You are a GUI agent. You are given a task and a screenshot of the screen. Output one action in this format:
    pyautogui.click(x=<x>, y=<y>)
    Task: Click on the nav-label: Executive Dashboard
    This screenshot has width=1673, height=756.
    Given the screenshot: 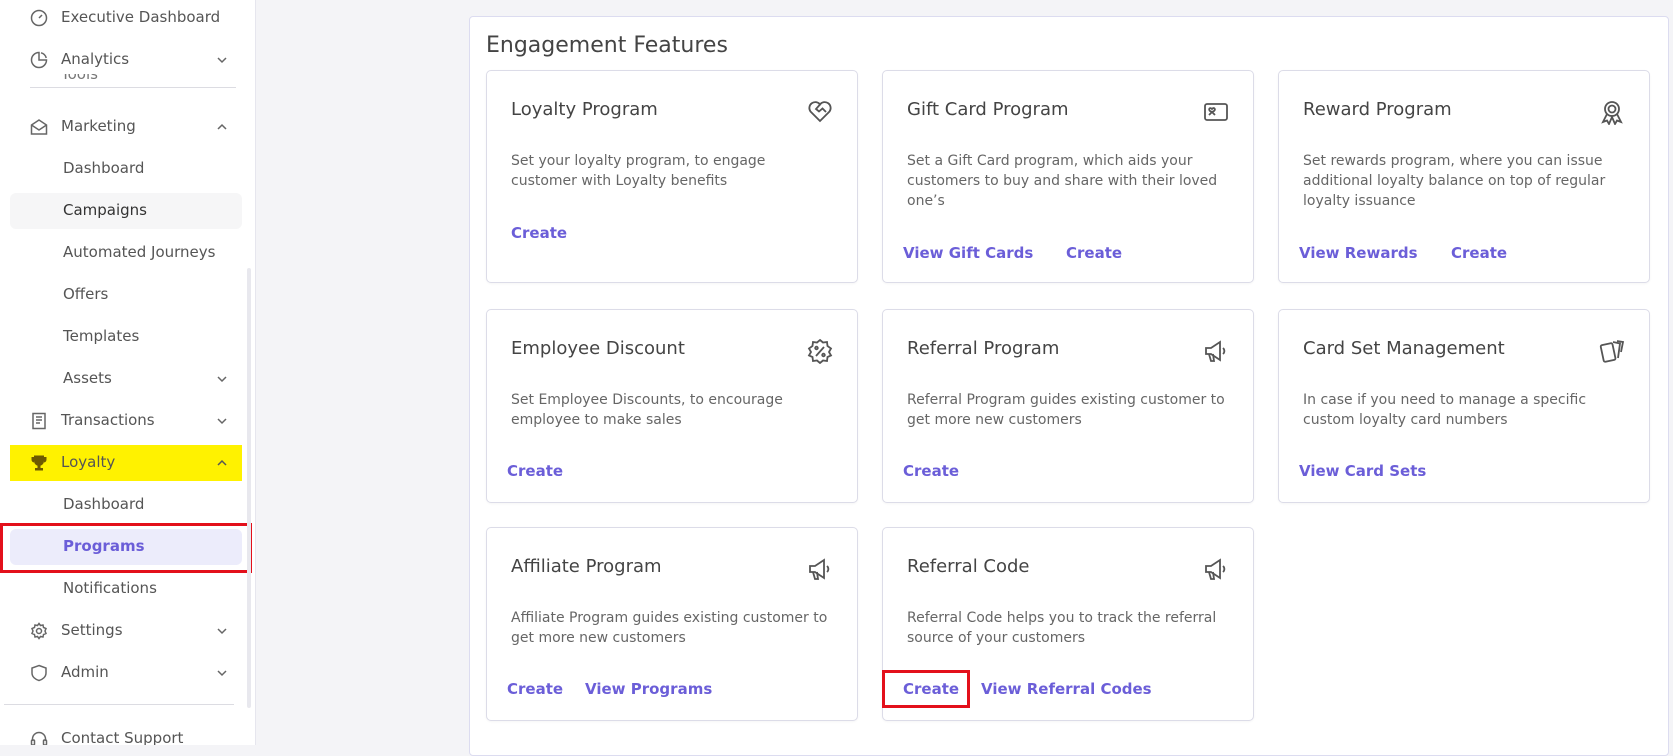 What is the action you would take?
    pyautogui.click(x=141, y=17)
    